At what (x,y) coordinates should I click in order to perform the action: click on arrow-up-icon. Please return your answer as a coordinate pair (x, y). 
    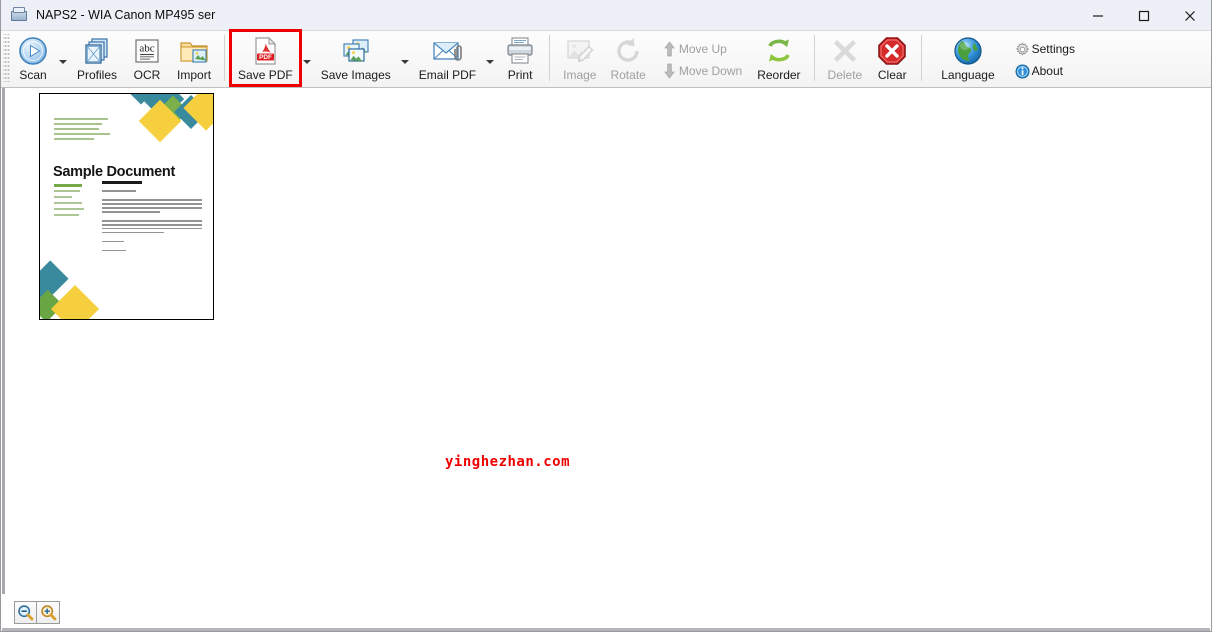
    Looking at the image, I should click on (670, 49).